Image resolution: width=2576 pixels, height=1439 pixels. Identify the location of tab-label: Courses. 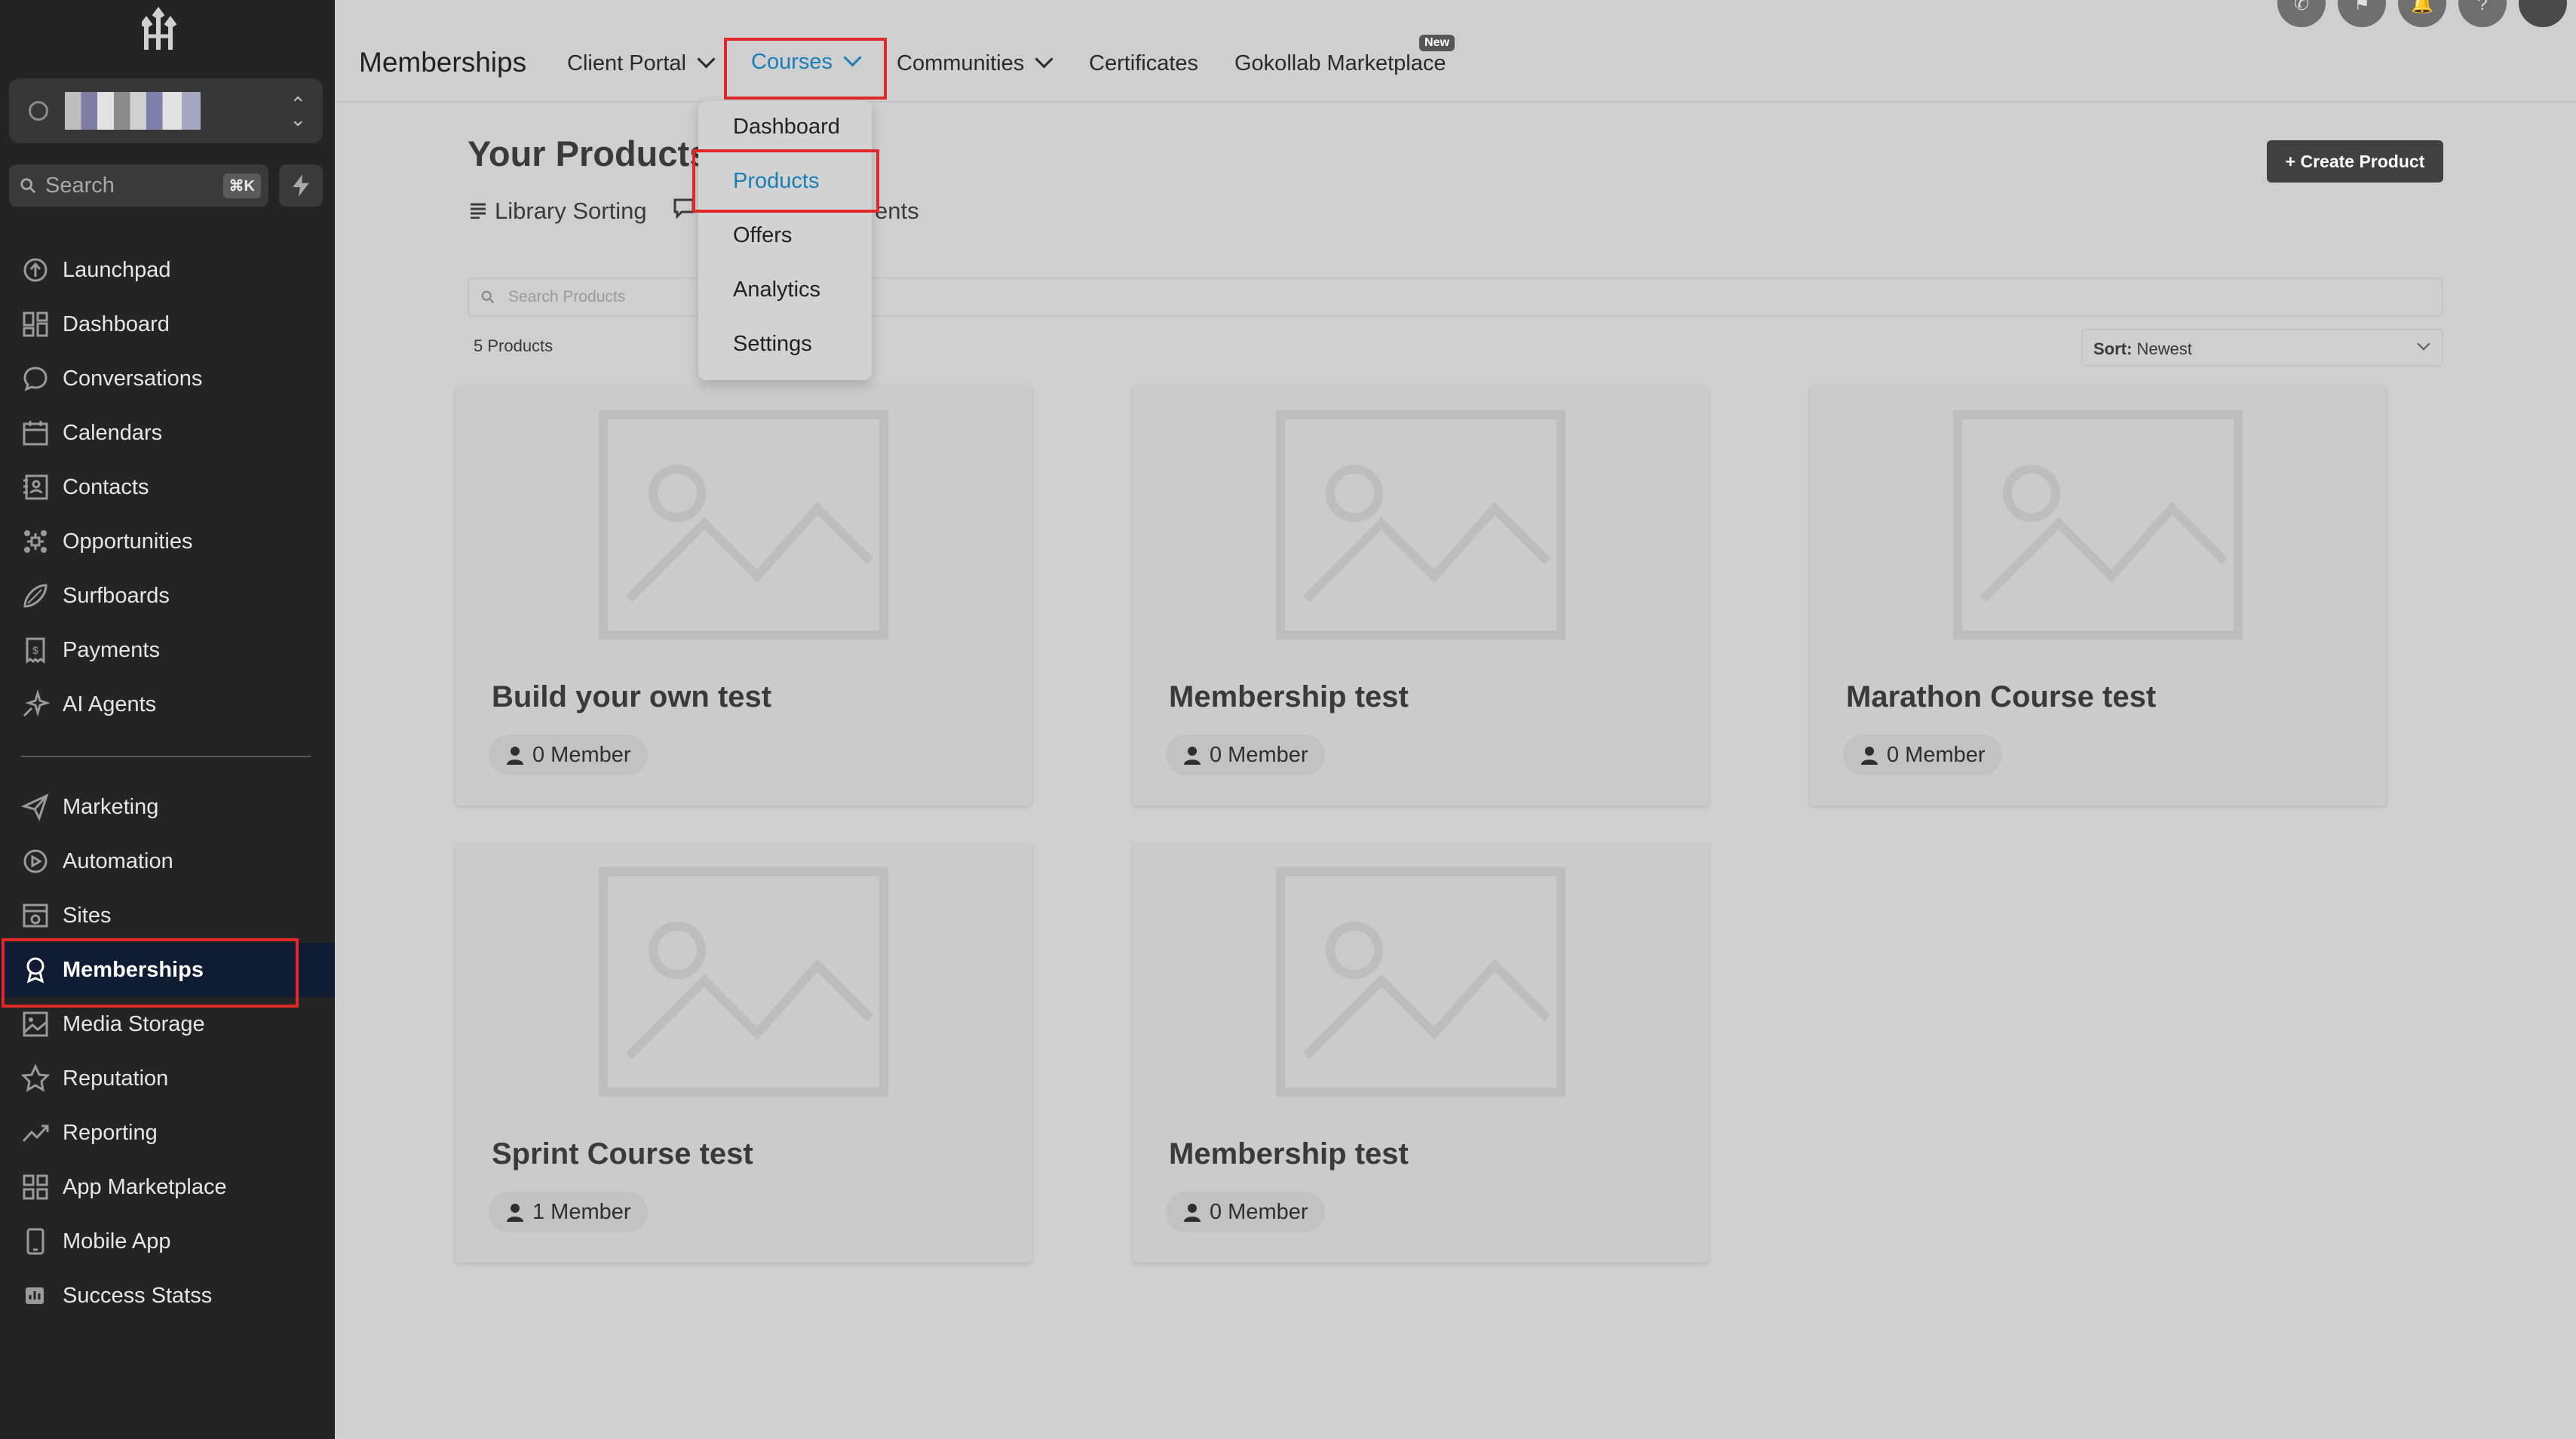
(792, 62).